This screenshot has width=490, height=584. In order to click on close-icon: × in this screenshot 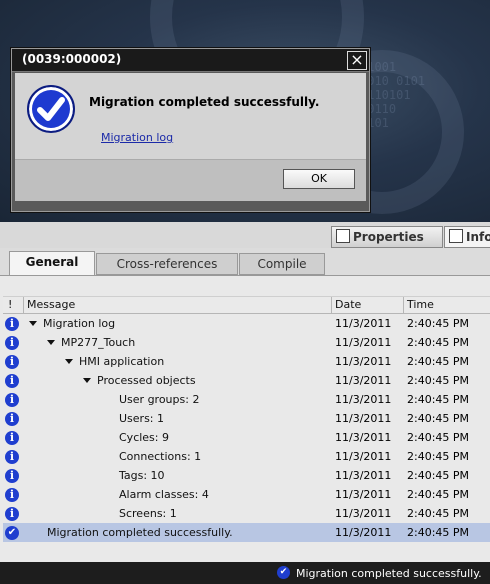, I will do `click(357, 59)`.